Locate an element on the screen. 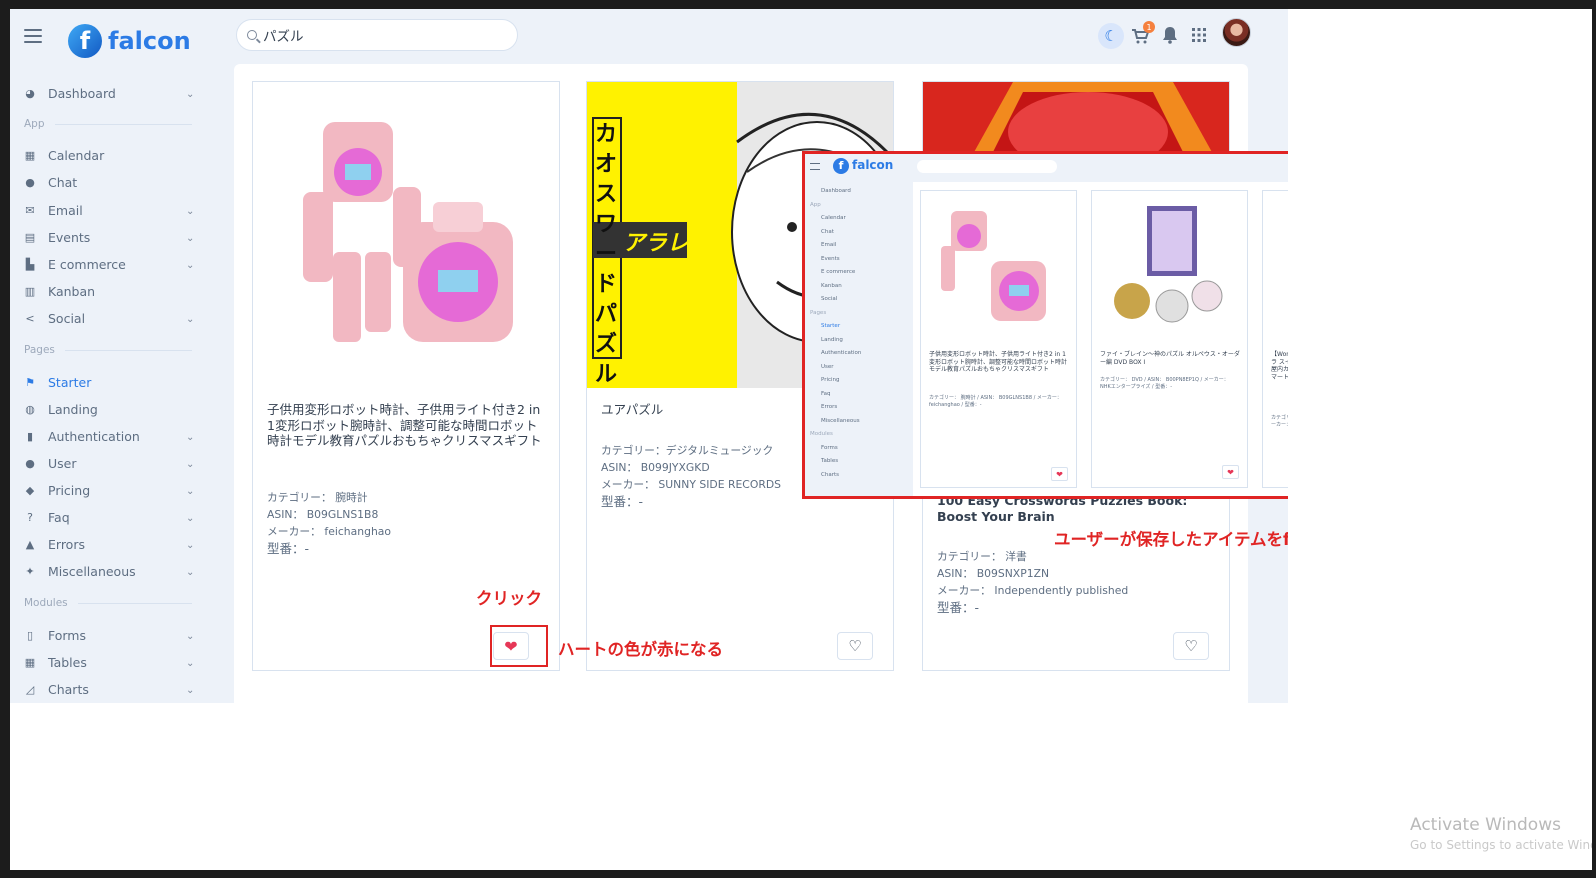 The image size is (1596, 878). heart-outline-icon: ♡ is located at coordinates (855, 646).